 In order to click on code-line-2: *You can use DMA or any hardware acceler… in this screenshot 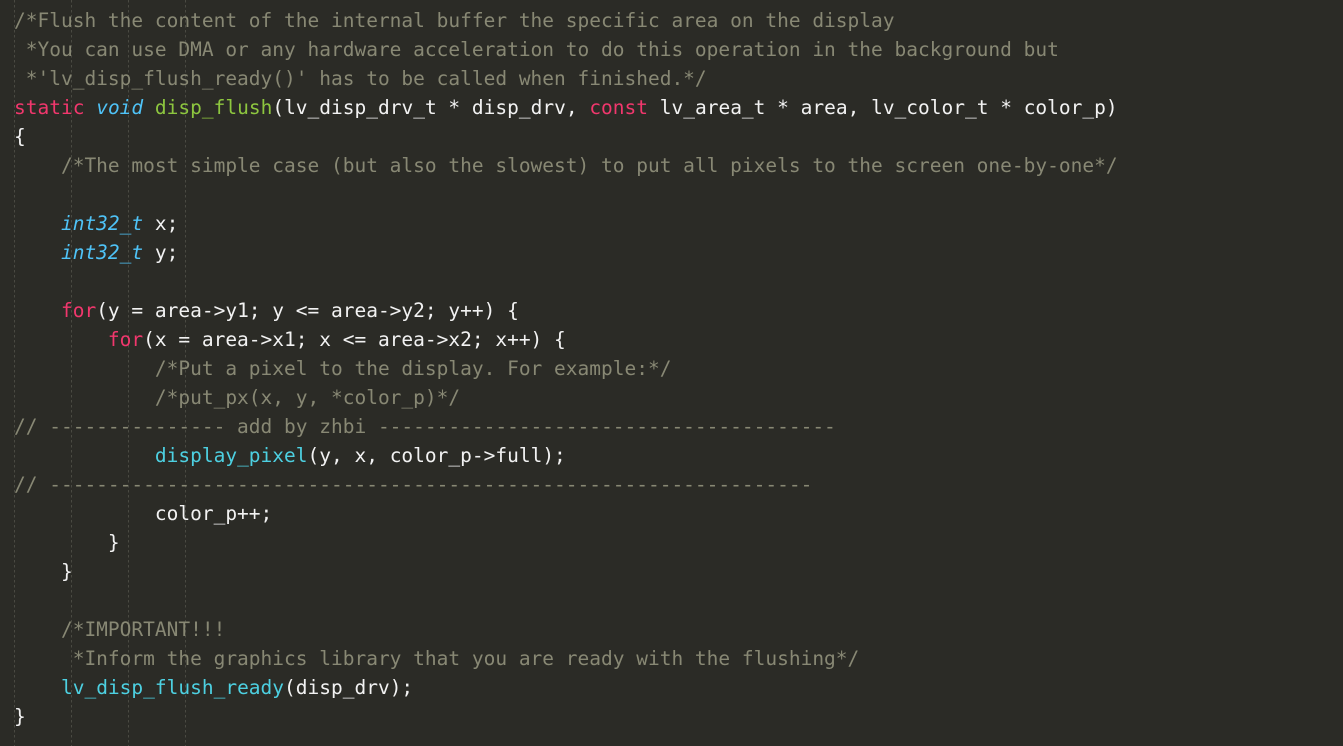, I will do `click(671, 49)`.